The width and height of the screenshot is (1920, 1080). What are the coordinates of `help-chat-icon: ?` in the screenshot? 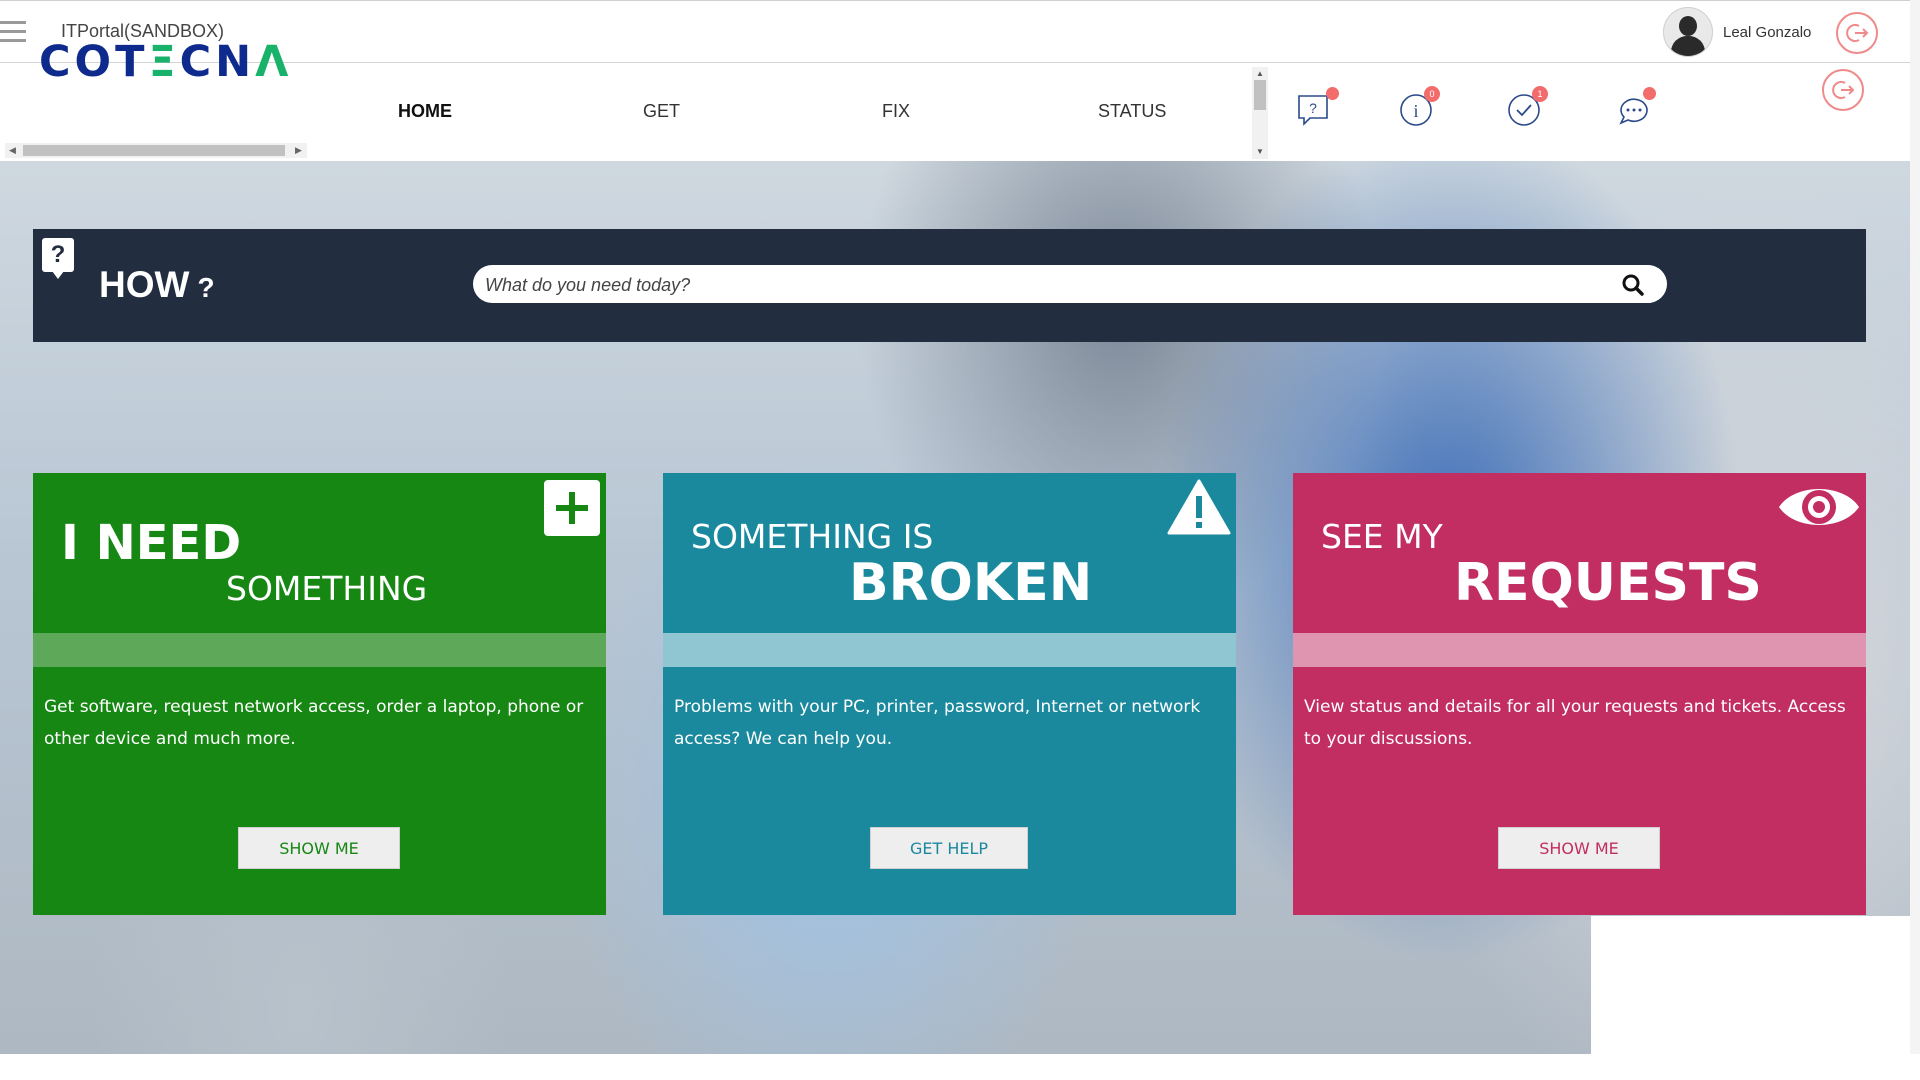 It's located at (1317, 107).